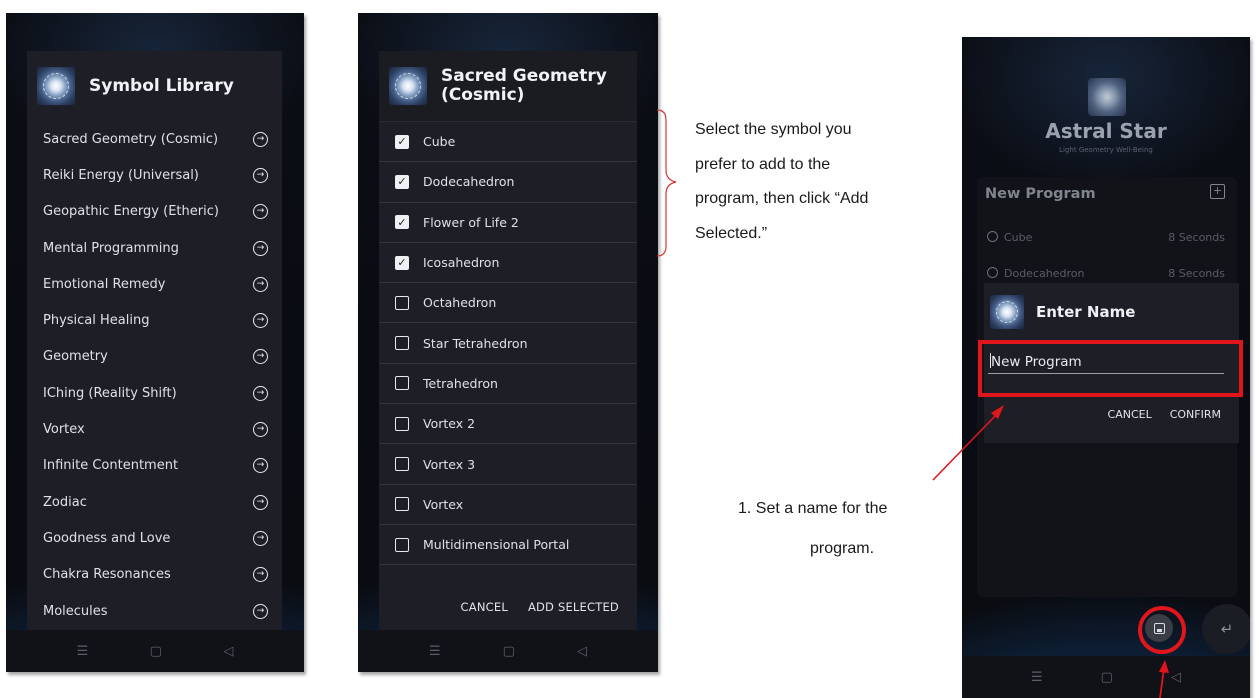 The width and height of the screenshot is (1259, 698). Describe the element at coordinates (1195, 414) in the screenshot. I see `confirm-button: CONFIRM` at that location.